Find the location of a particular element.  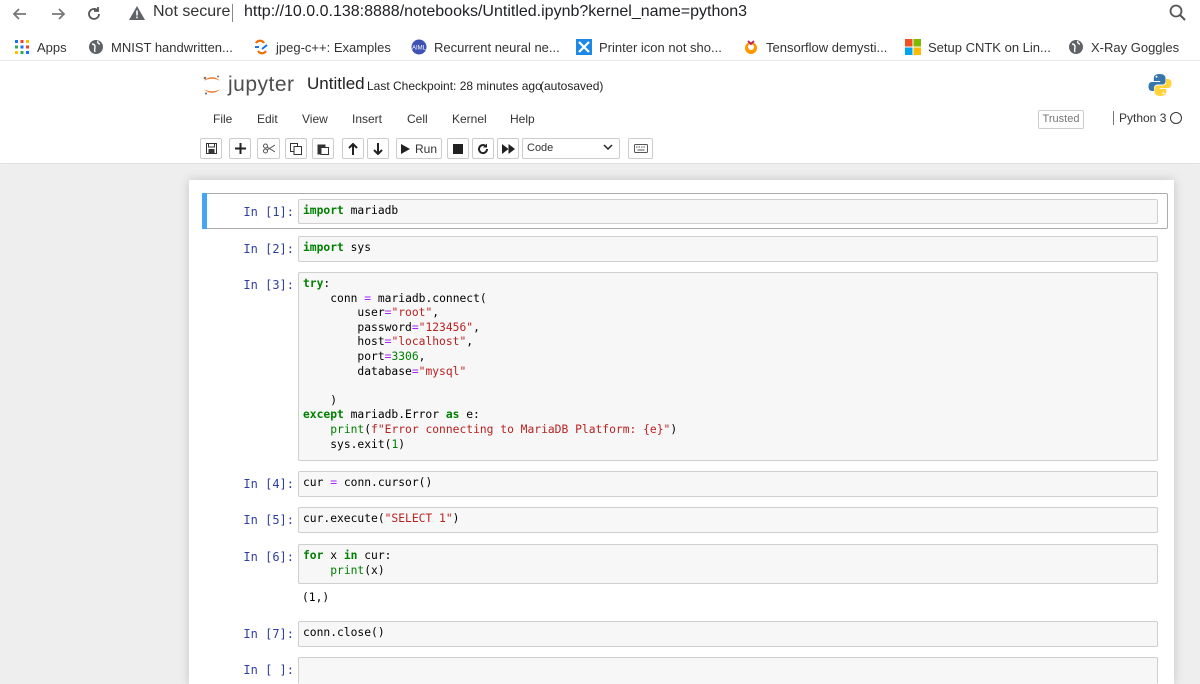

globe-icon is located at coordinates (96, 47).